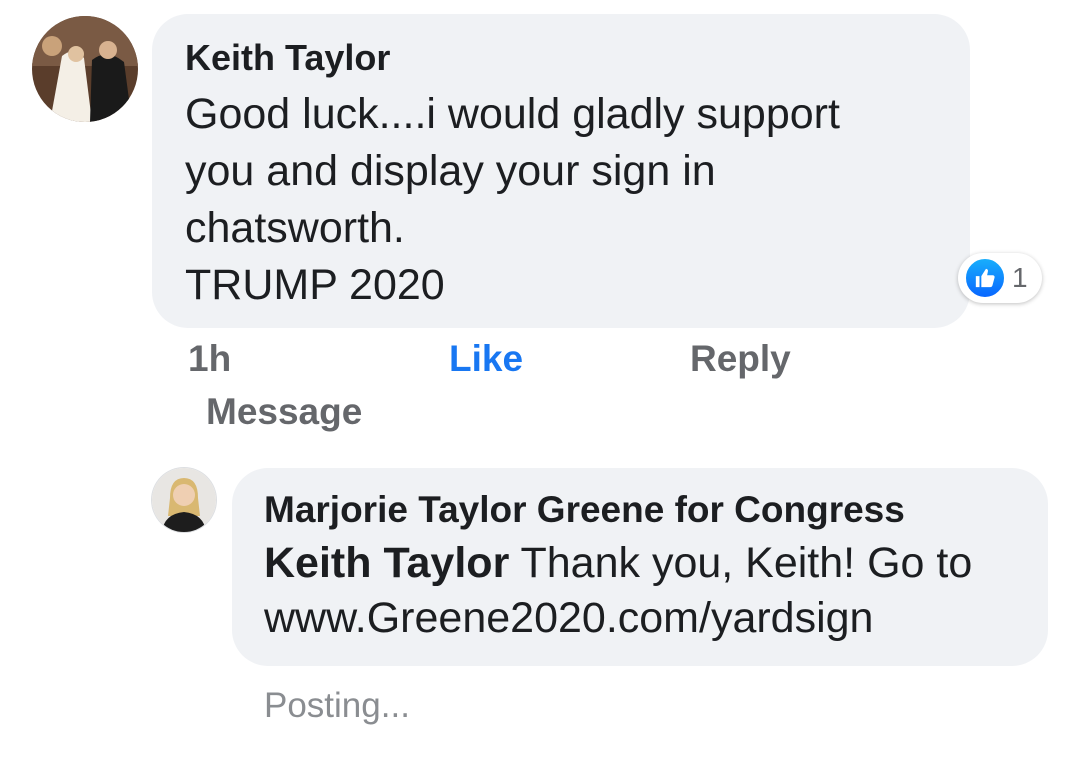  I want to click on reply-button: Reply, so click(740, 359).